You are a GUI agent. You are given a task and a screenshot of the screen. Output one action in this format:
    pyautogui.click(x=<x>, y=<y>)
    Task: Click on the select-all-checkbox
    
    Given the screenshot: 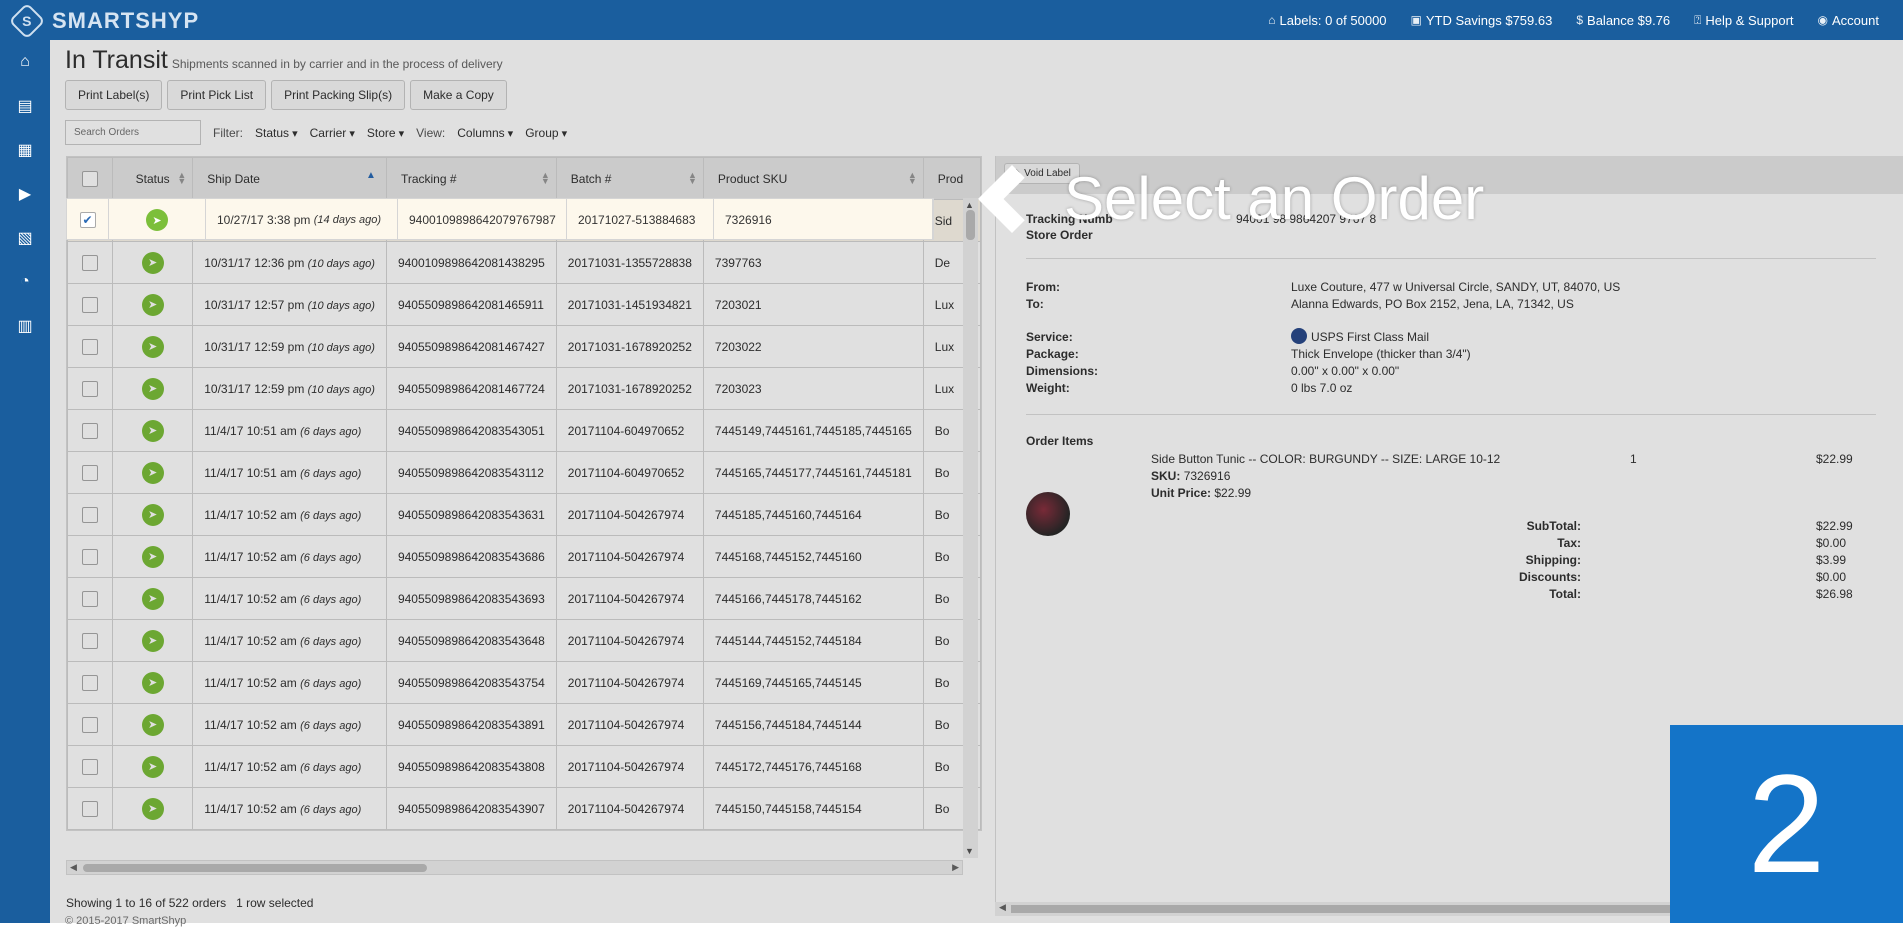 What is the action you would take?
    pyautogui.click(x=90, y=178)
    